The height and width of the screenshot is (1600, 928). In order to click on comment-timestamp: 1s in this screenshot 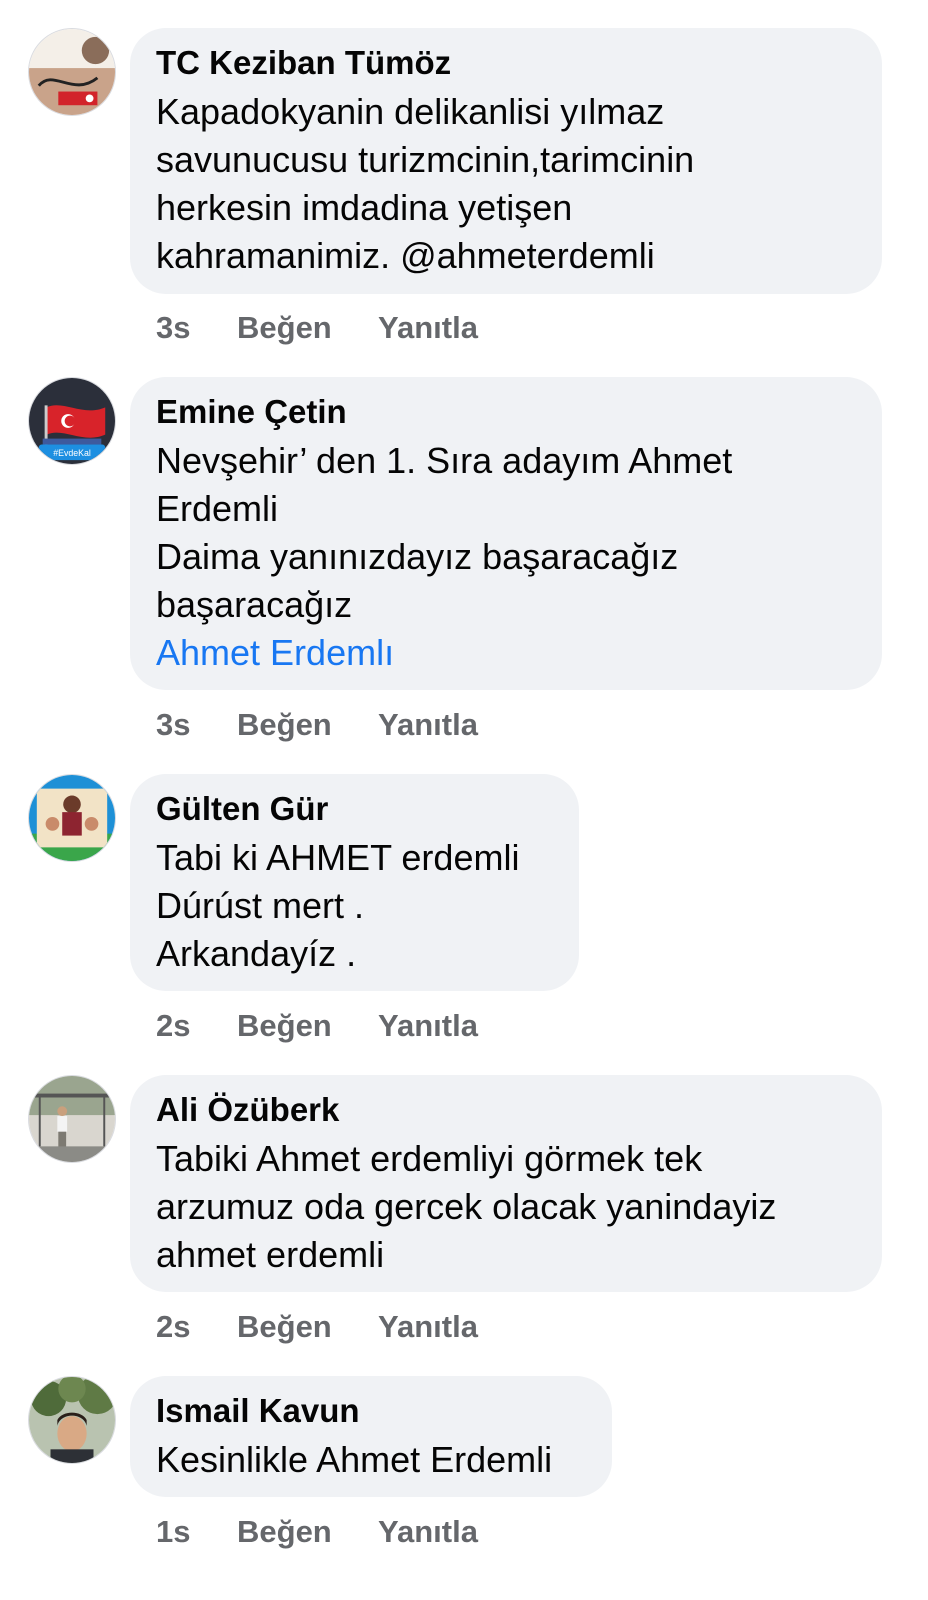, I will do `click(173, 1532)`.